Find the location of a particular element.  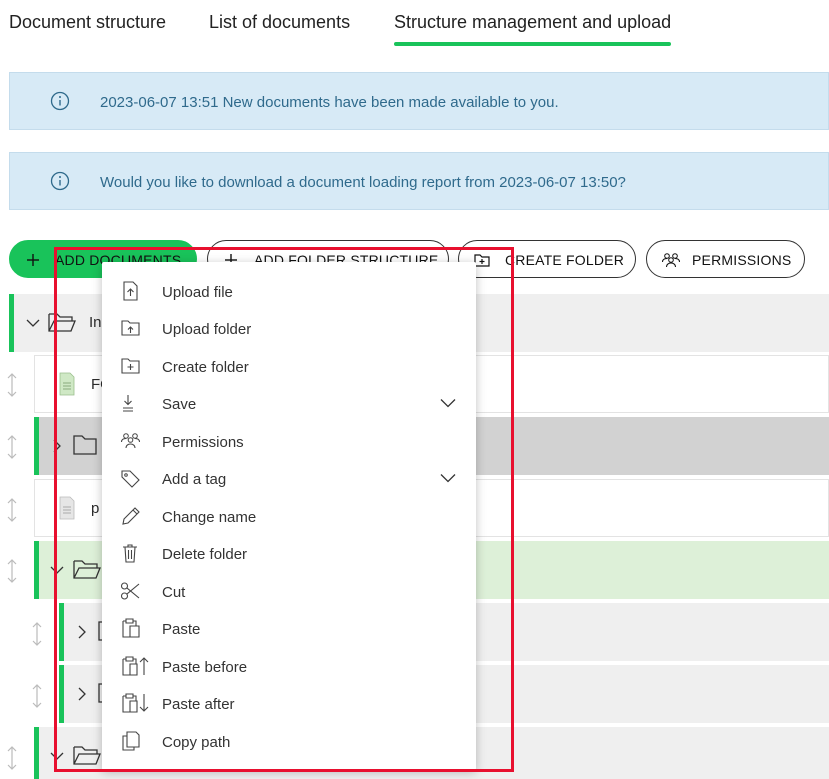

create-folder-label: CREATE FOLDER is located at coordinates (565, 260).